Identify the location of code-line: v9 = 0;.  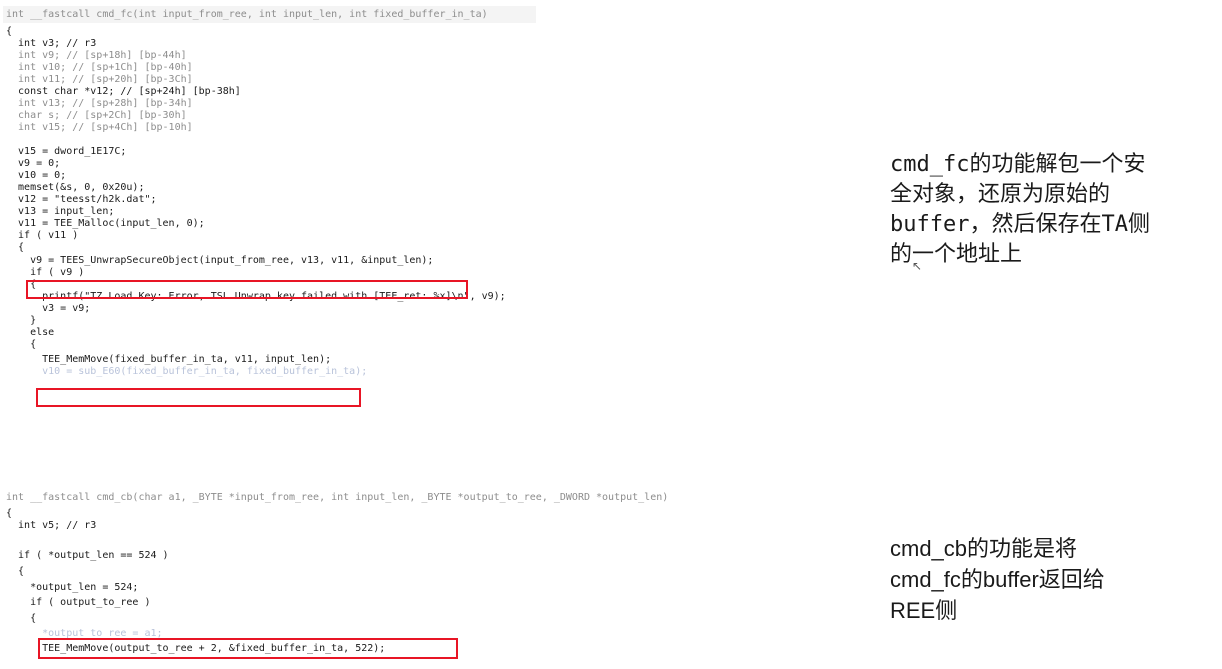
(33, 163).